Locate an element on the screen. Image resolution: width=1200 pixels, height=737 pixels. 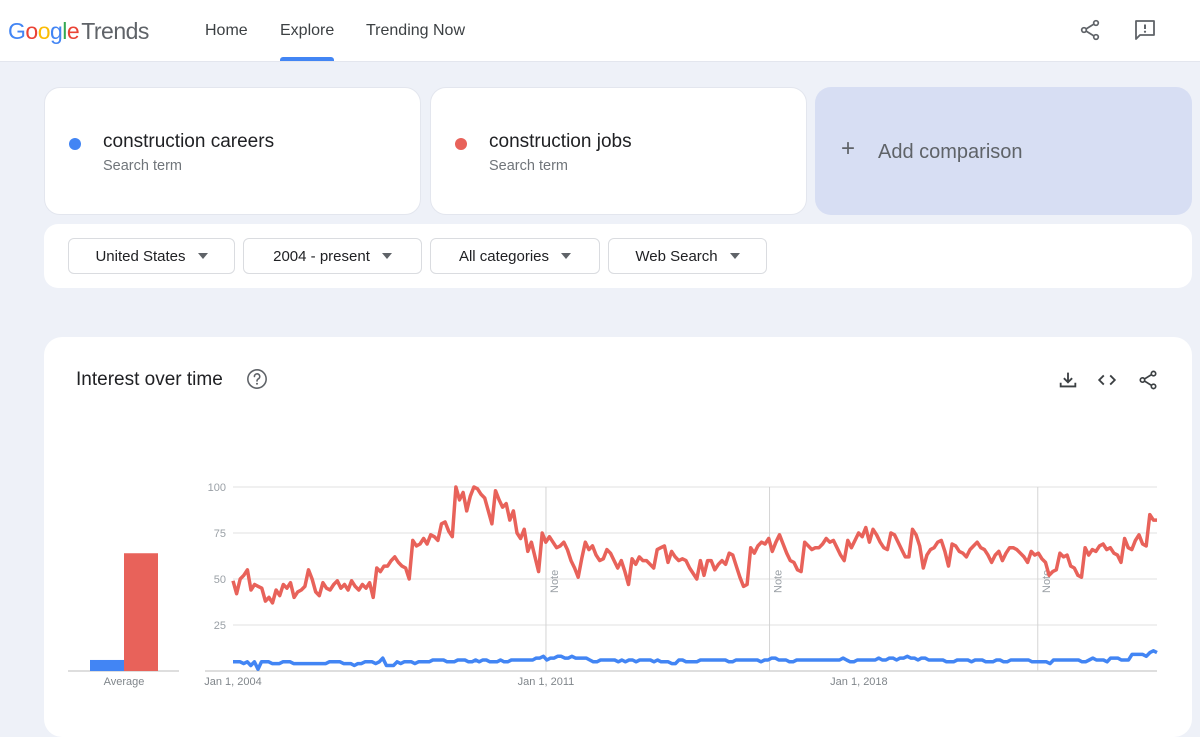
filter-label: All categories is located at coordinates (504, 256).